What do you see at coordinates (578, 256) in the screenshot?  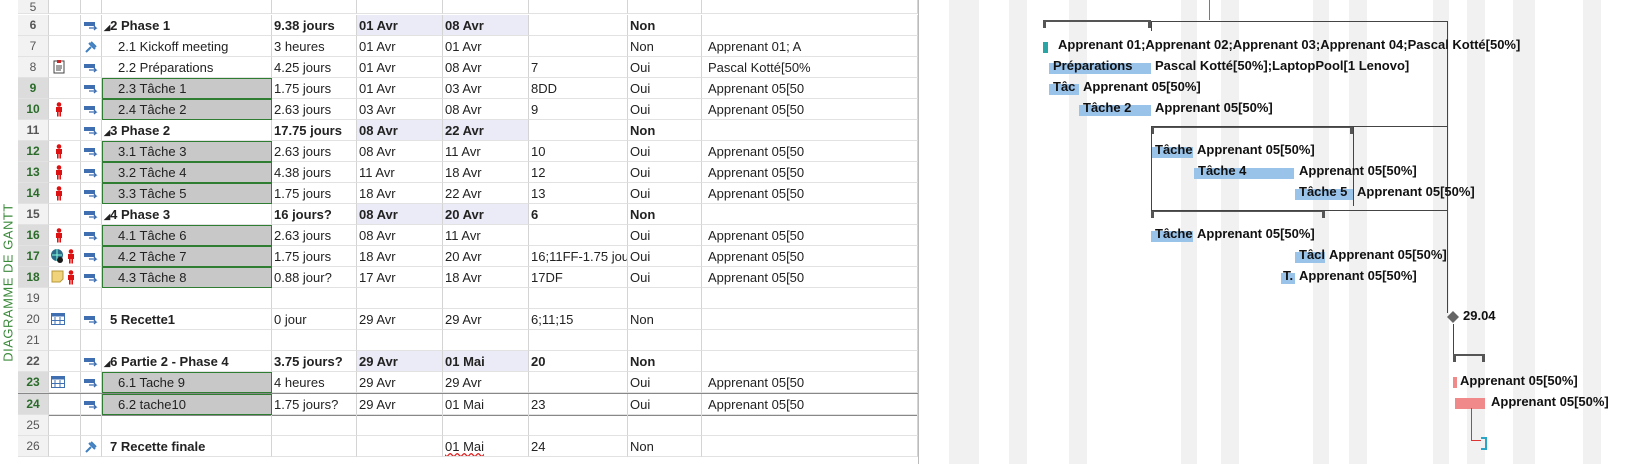 I see `predecessors-cell: 16;11FF-1.75 jou` at bounding box center [578, 256].